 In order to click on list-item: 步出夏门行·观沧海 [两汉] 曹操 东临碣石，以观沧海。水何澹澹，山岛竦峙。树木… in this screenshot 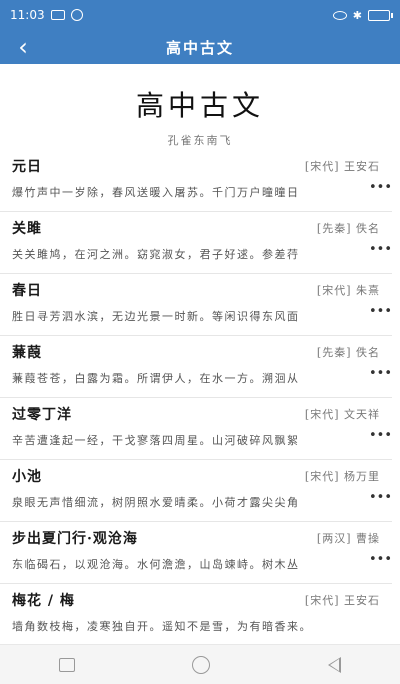, I will do `click(196, 553)`.